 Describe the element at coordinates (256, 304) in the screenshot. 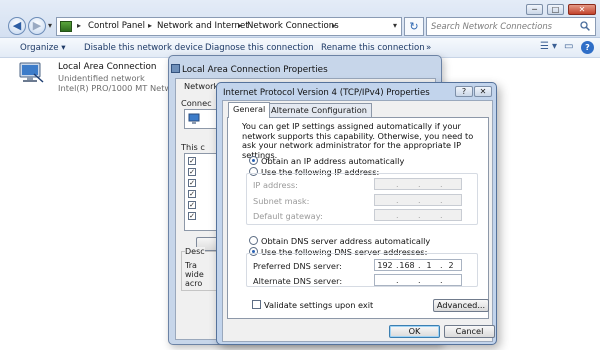

I see `validate-checkbox` at that location.